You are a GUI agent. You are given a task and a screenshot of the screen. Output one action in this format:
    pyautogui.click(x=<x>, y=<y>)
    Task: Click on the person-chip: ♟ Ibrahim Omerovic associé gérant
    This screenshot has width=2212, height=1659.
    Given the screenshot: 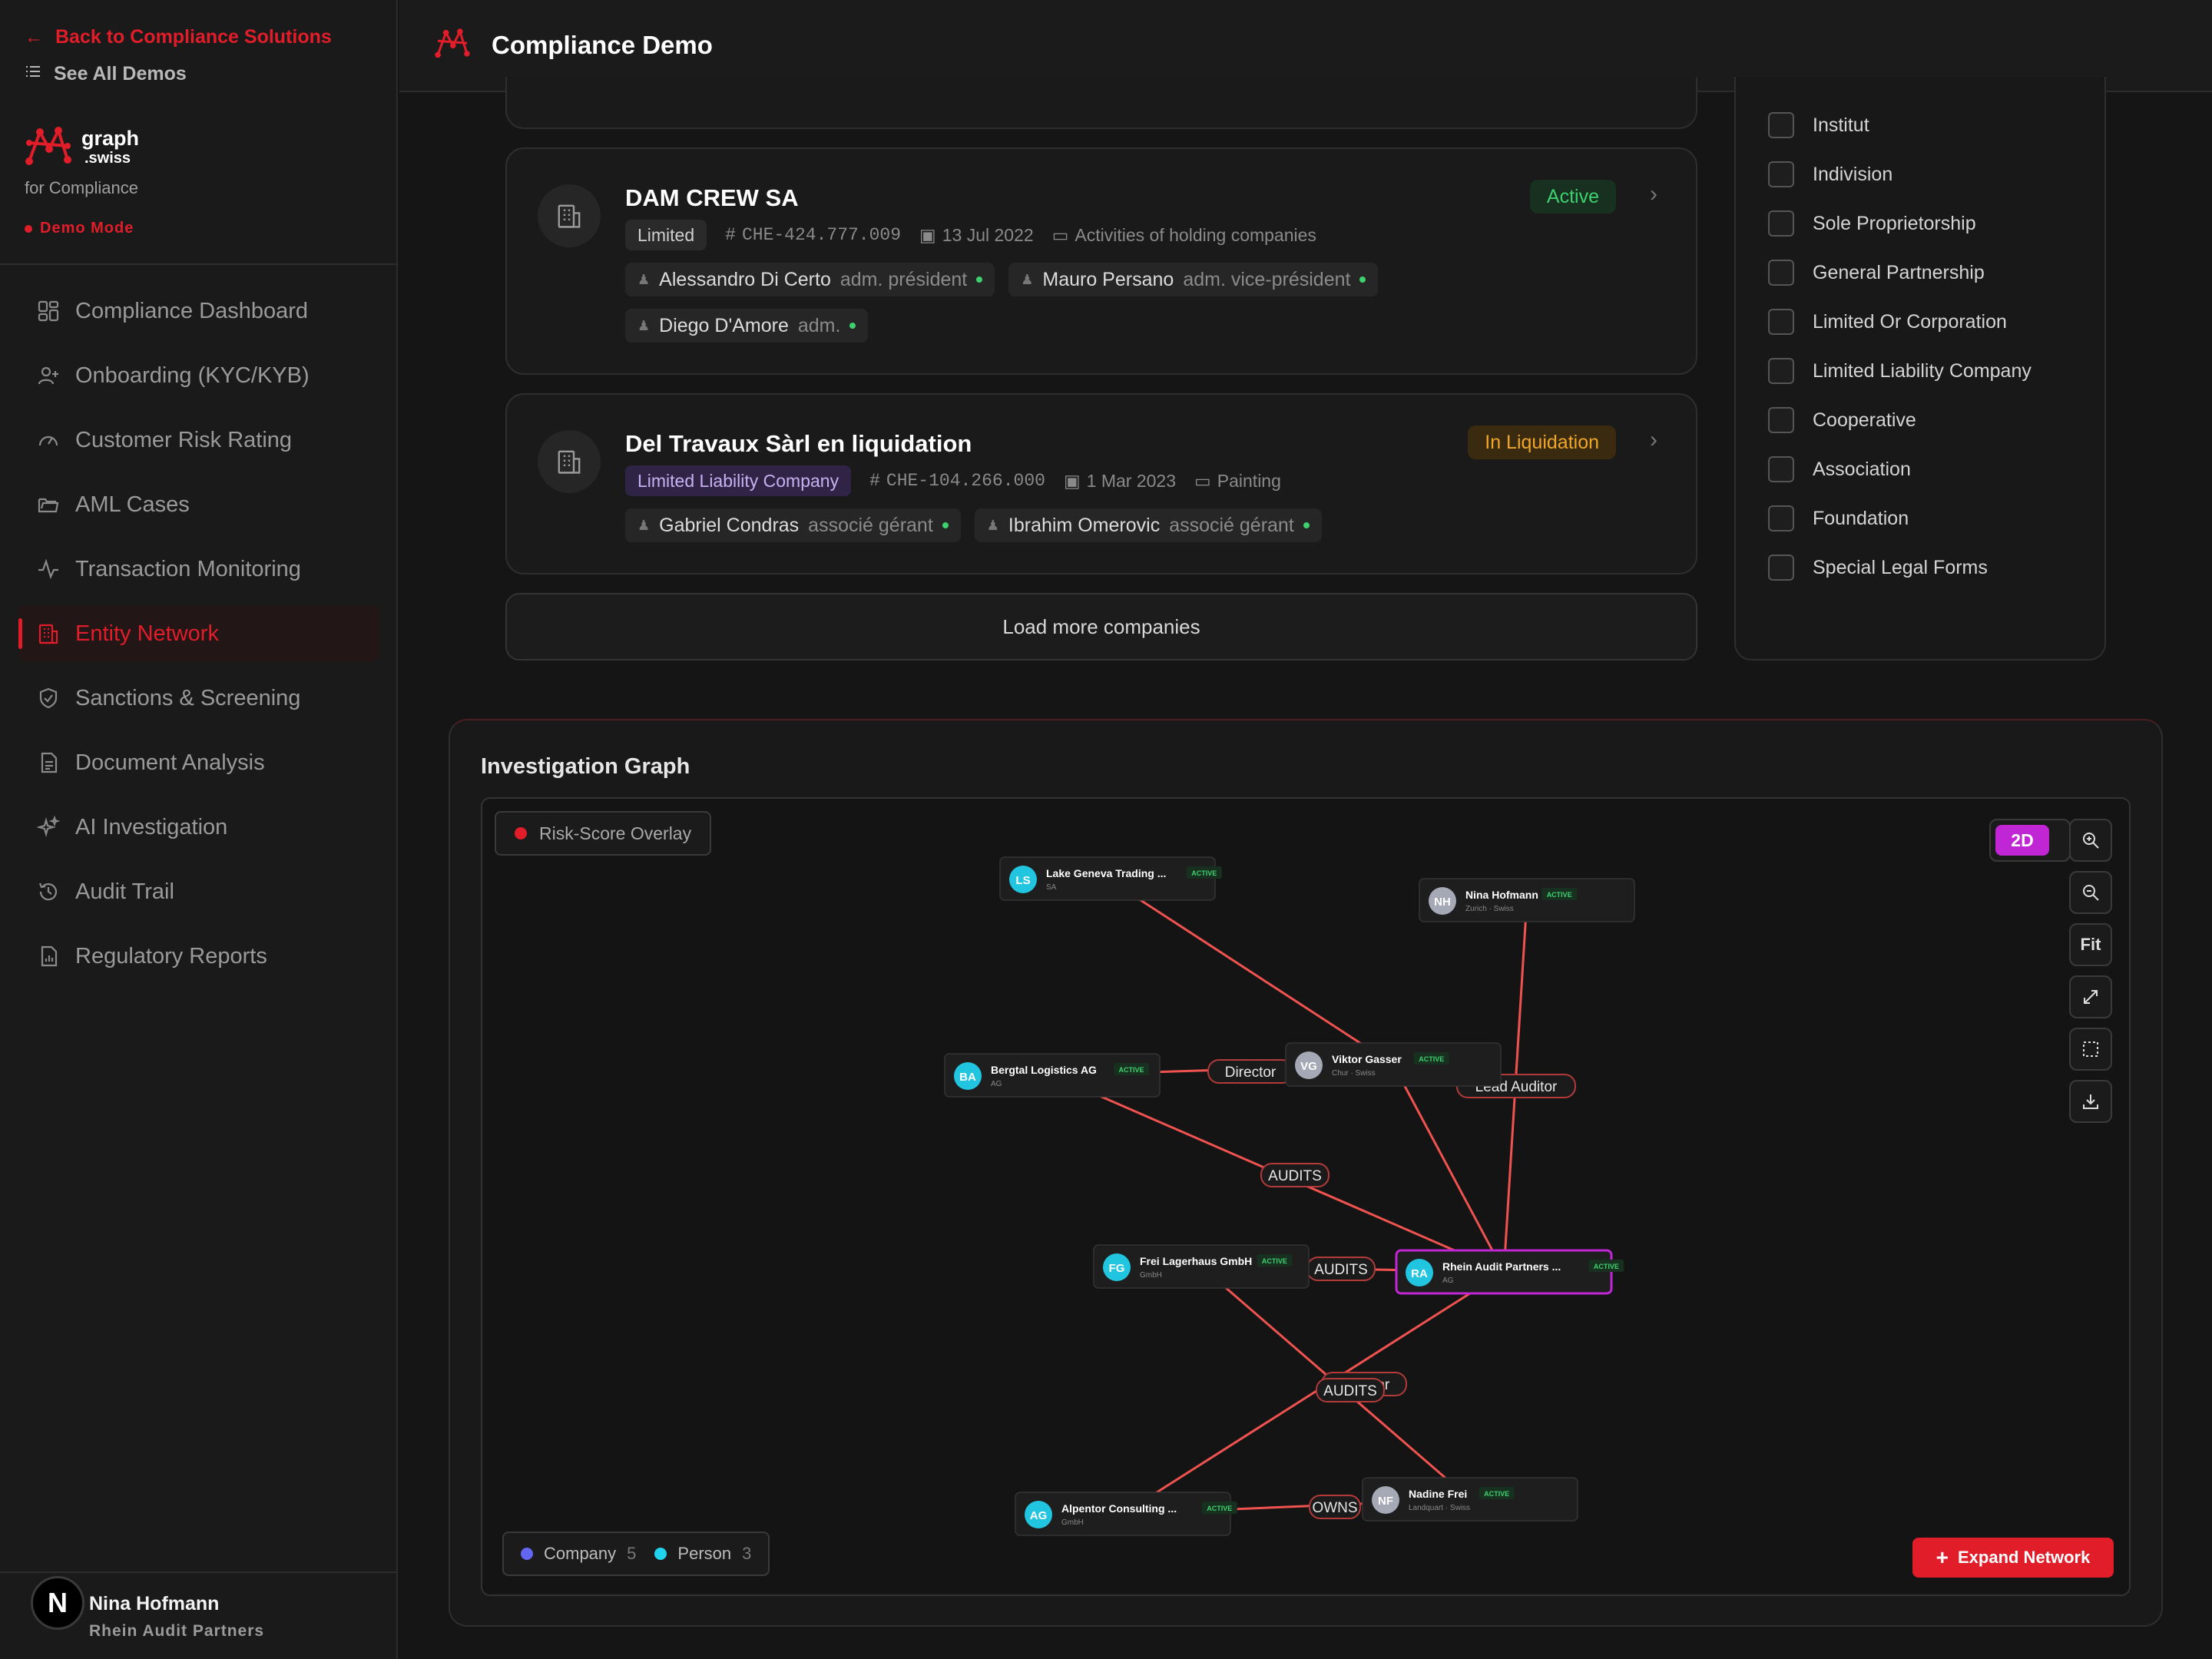 What is the action you would take?
    pyautogui.click(x=1148, y=525)
    